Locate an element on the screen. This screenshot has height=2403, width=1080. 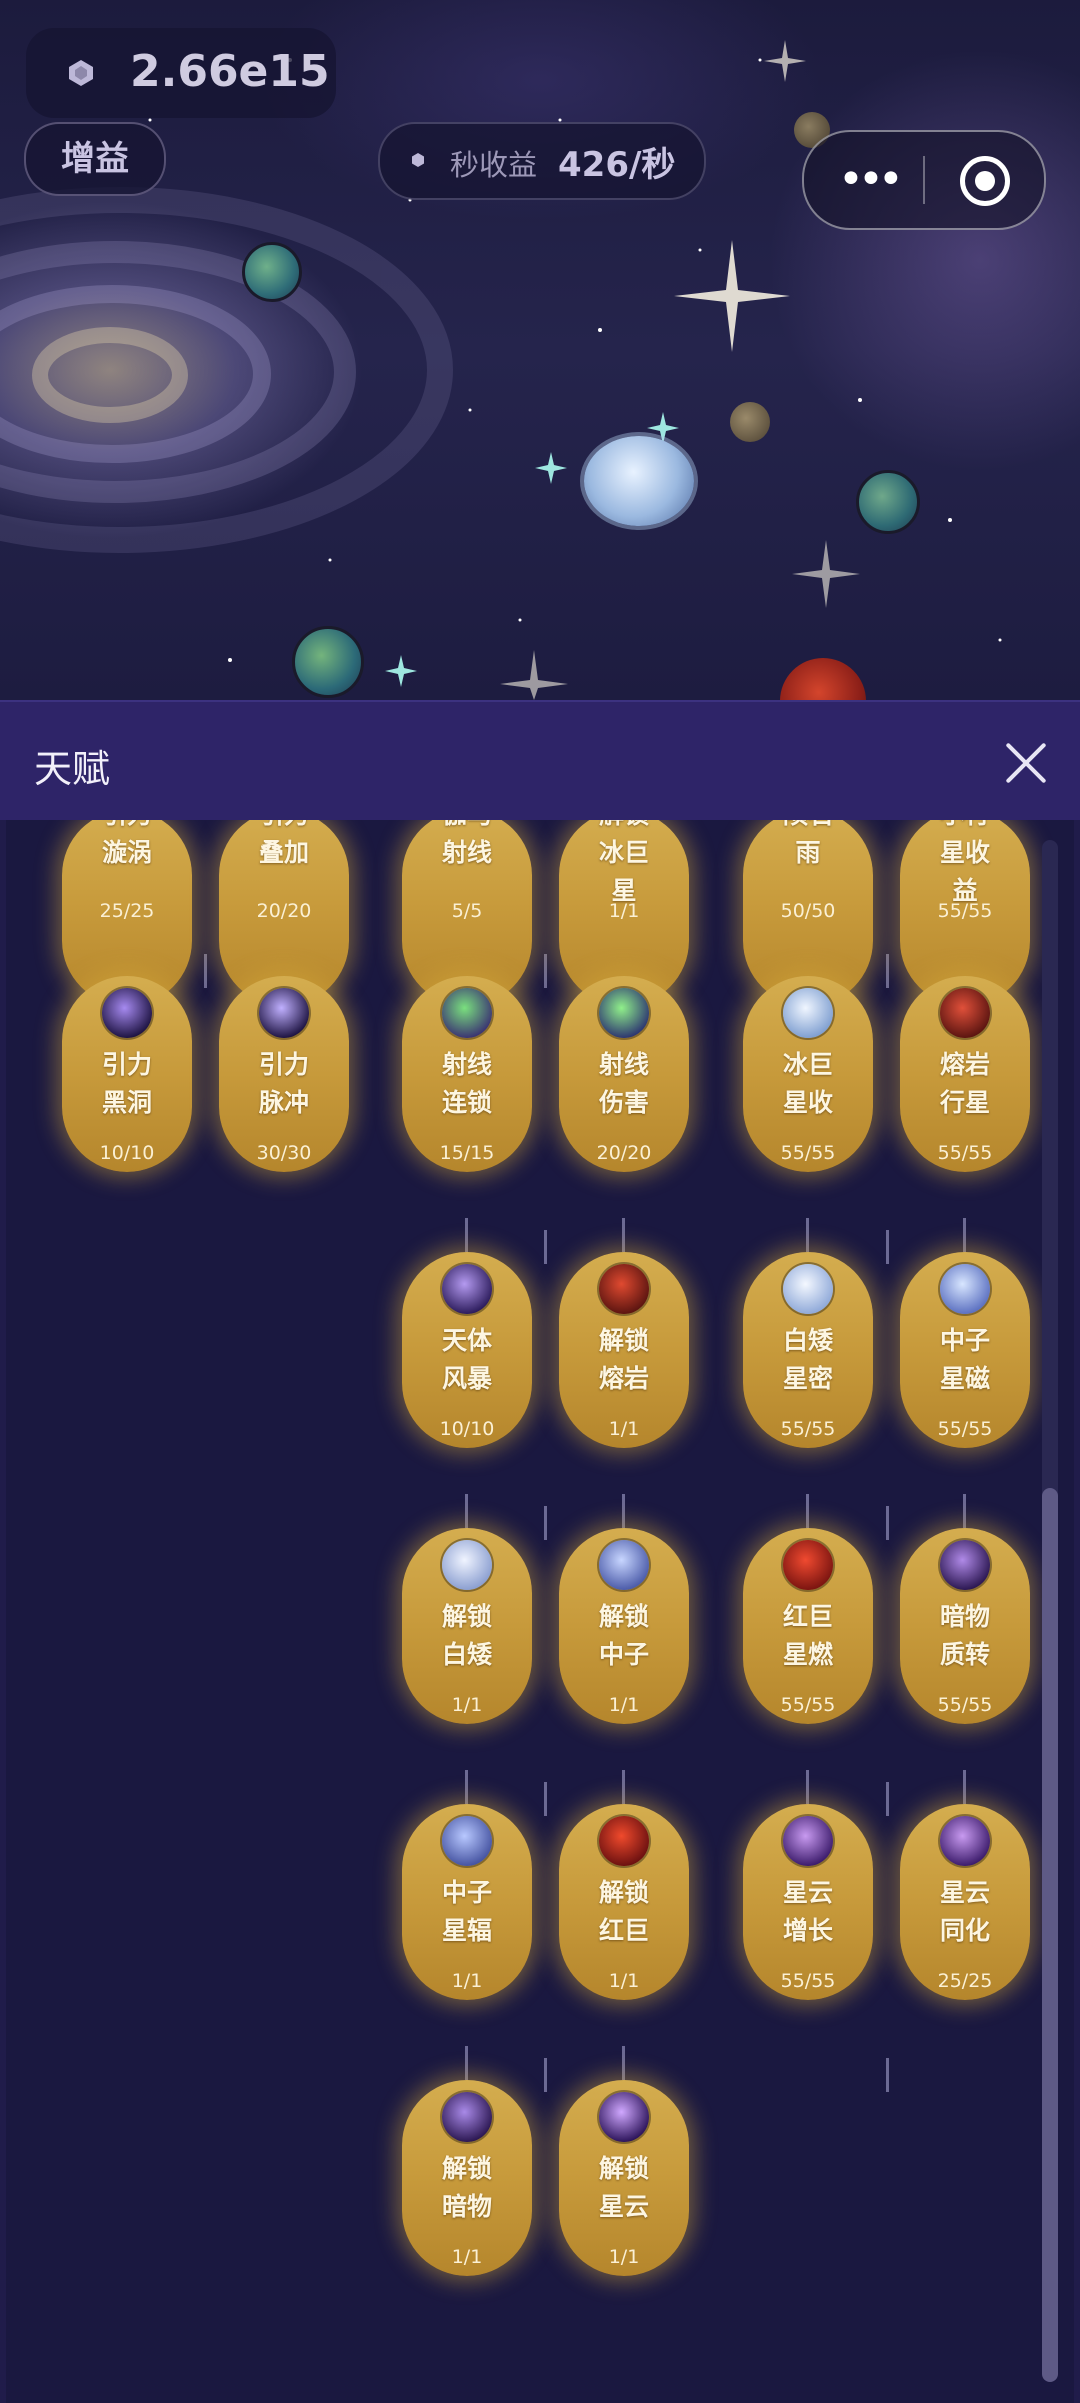
talent-node: 暗物质转化 55/55 is located at coordinates (965, 1626).